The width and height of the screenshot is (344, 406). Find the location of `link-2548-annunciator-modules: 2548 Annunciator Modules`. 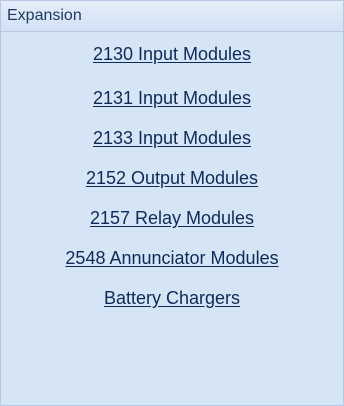

link-2548-annunciator-modules: 2548 Annunciator Modules is located at coordinates (172, 258).